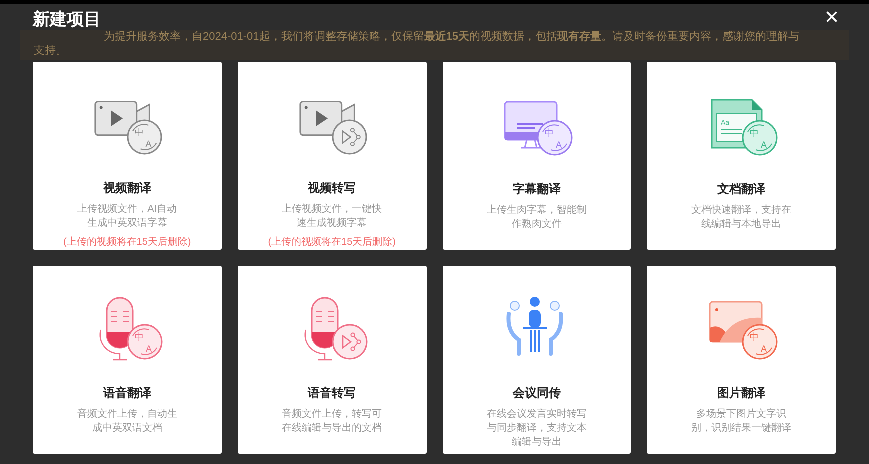  What do you see at coordinates (127, 393) in the screenshot?
I see `card-title: 语音翻译` at bounding box center [127, 393].